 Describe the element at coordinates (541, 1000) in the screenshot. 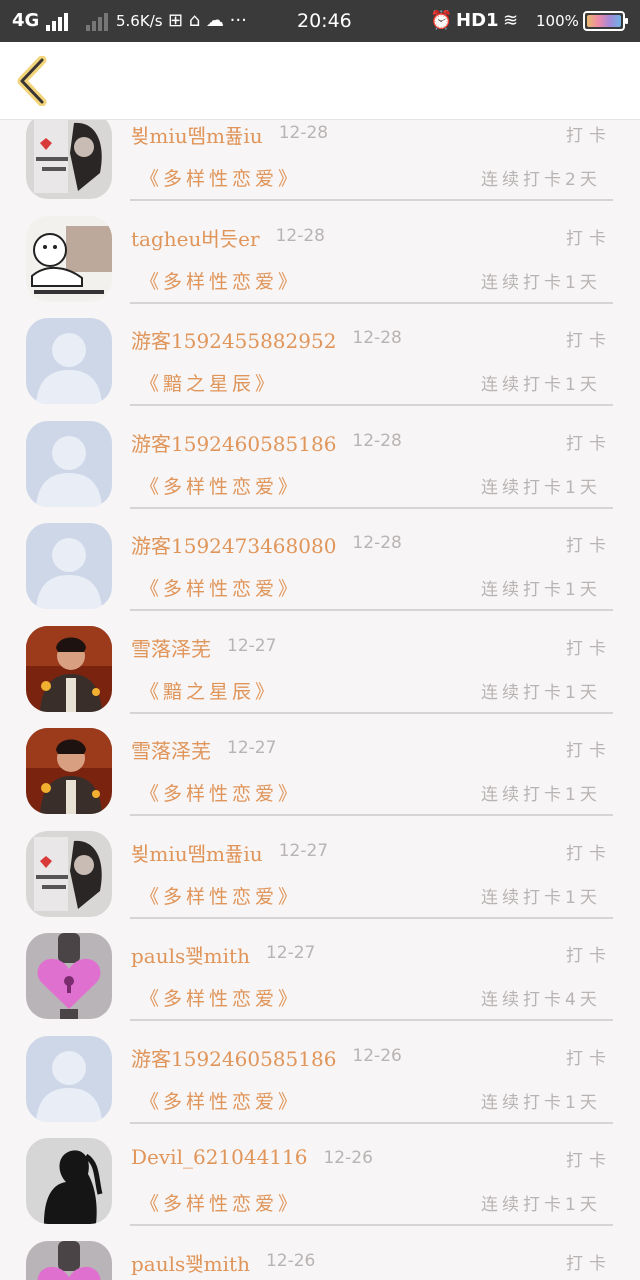

I see `streak-text: 连续打卡4天` at that location.